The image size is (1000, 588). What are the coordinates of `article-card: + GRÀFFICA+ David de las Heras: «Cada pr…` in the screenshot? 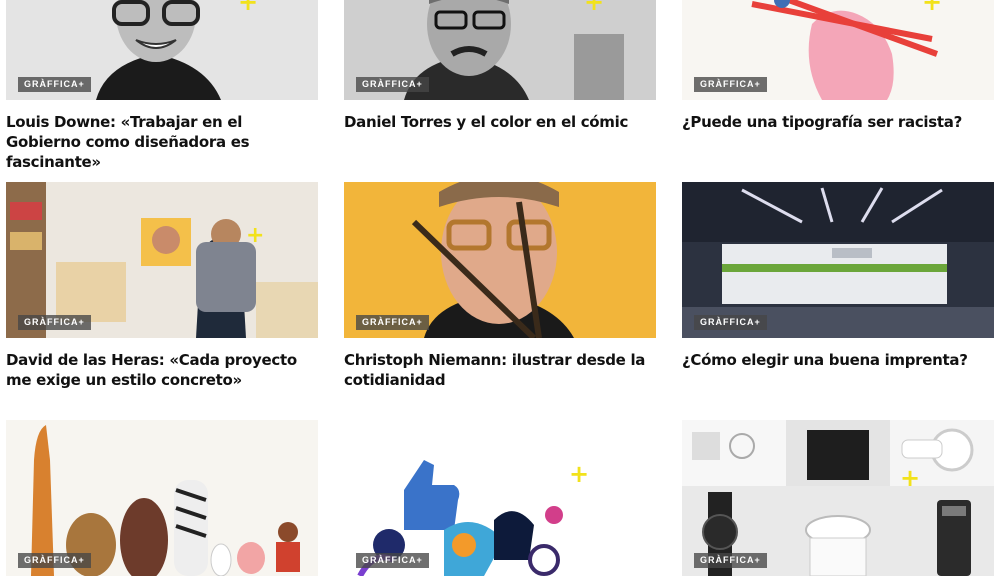 It's located at (162, 286).